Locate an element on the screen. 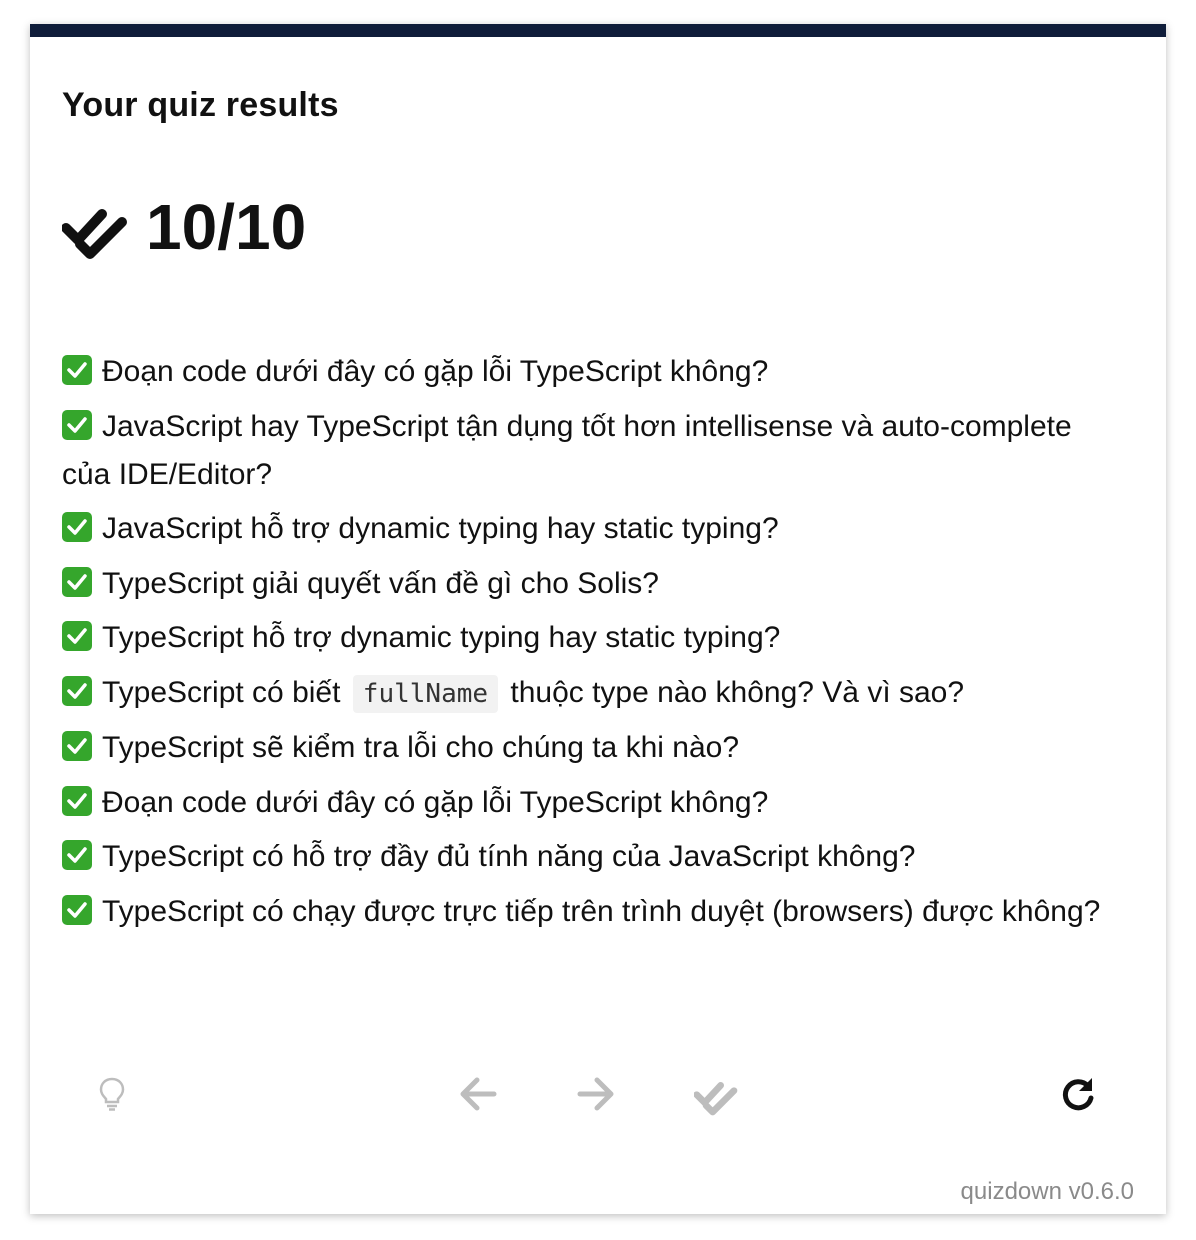 The width and height of the screenshot is (1196, 1240). question-text: TypeScript có biết is located at coordinates (221, 692).